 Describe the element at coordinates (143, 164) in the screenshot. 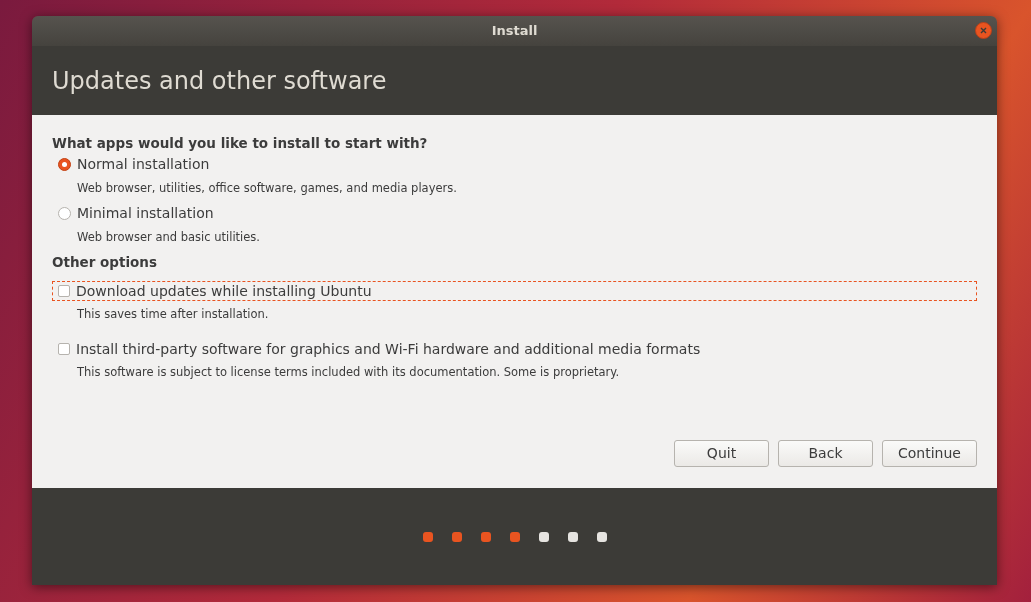

I see `option-label: Normal installation` at that location.